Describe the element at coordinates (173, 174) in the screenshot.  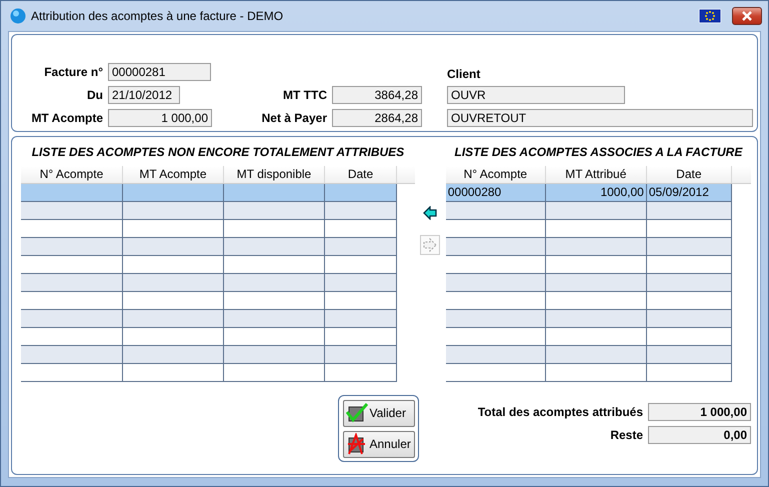
I see `column-header: MT Acompte` at that location.